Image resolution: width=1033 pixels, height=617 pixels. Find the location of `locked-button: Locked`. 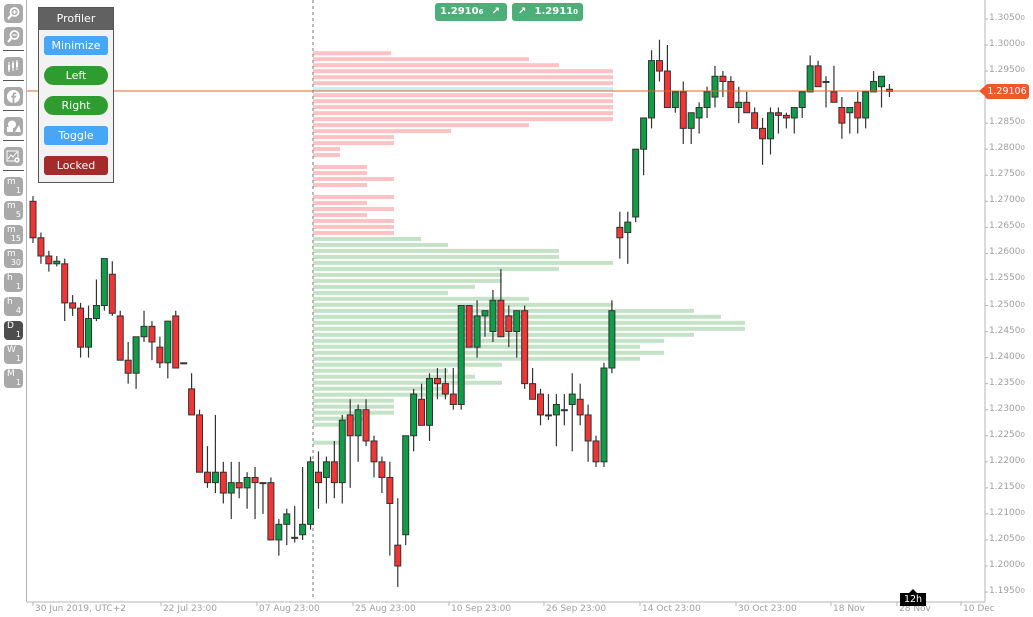

locked-button: Locked is located at coordinates (76, 165).